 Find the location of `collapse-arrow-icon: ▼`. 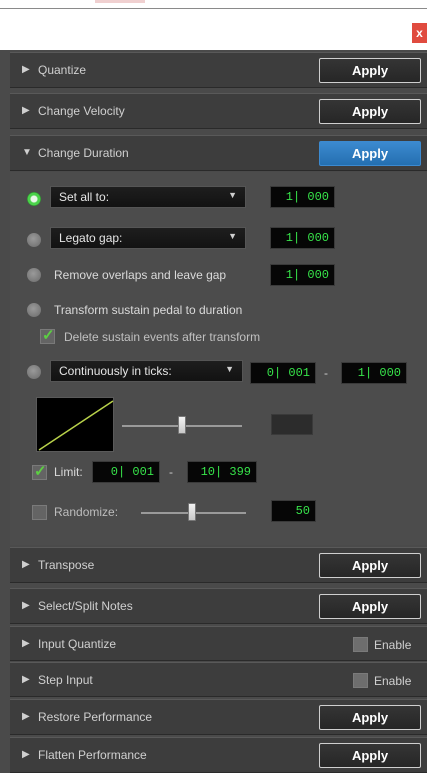

collapse-arrow-icon: ▼ is located at coordinates (27, 152).